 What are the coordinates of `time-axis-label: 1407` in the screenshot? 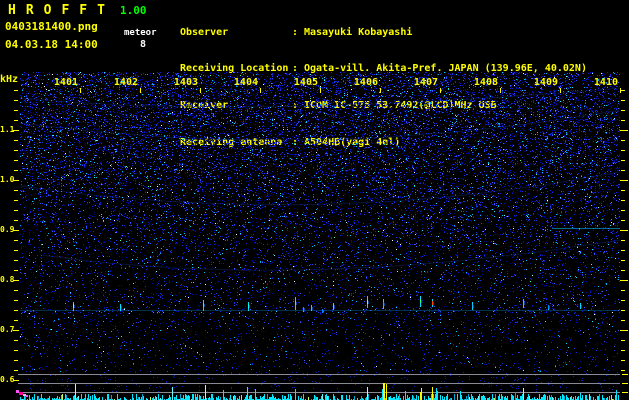 It's located at (425, 82).